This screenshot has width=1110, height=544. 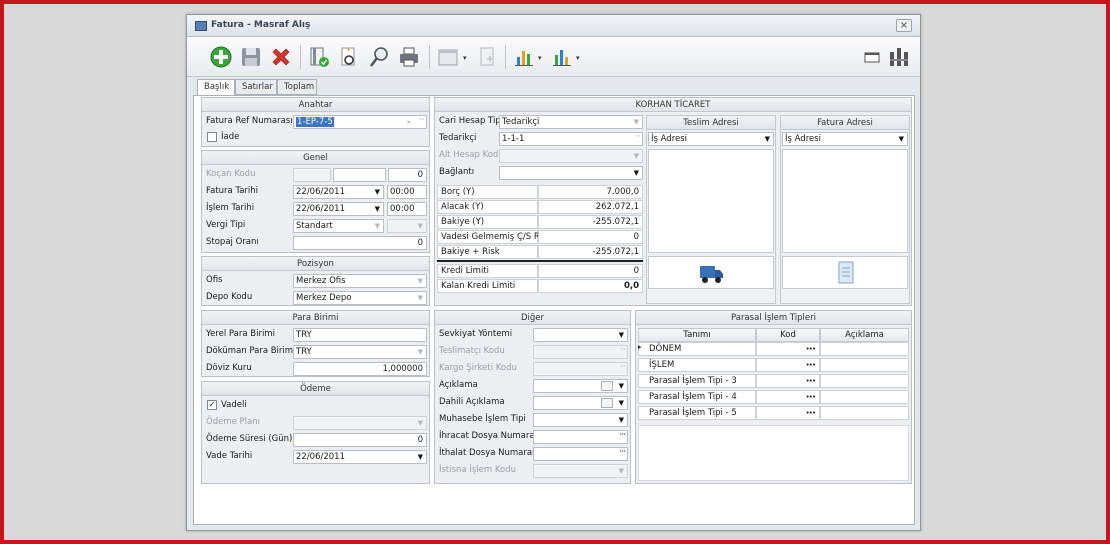 I want to click on table-row-tanimi: İŞLEM, so click(x=697, y=365).